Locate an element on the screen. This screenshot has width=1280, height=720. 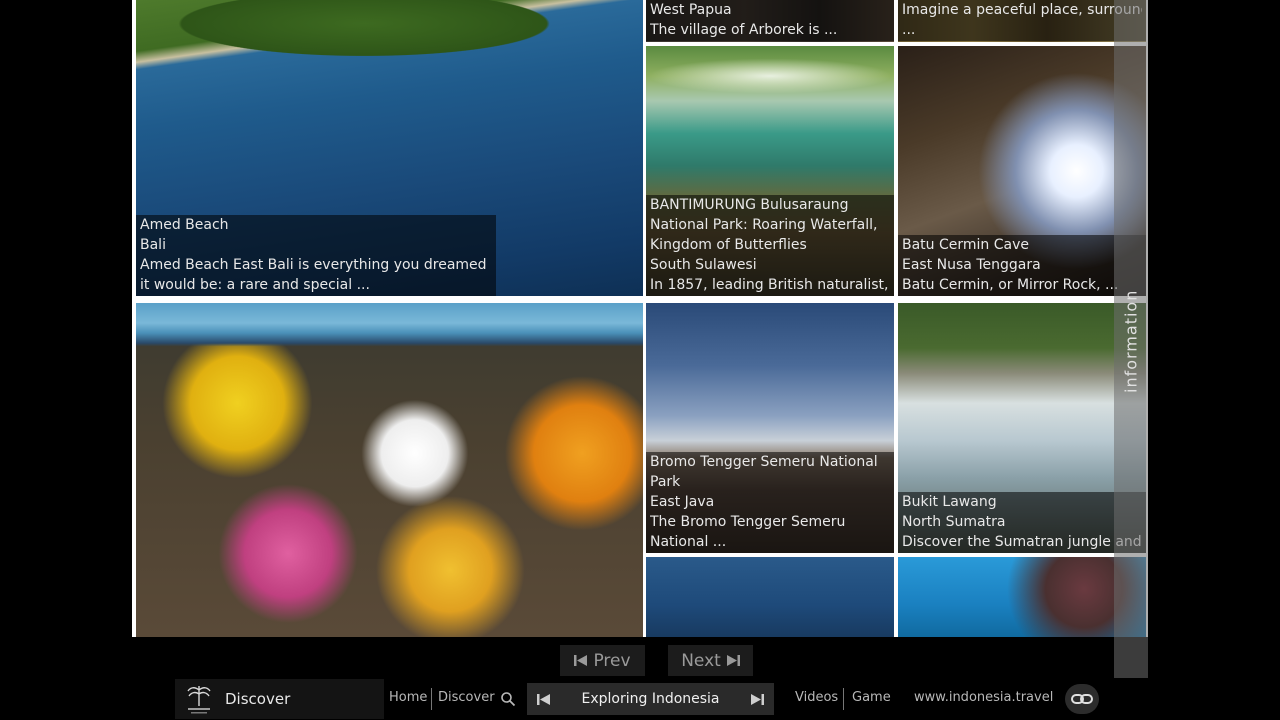
nav-home: Home is located at coordinates (408, 697).